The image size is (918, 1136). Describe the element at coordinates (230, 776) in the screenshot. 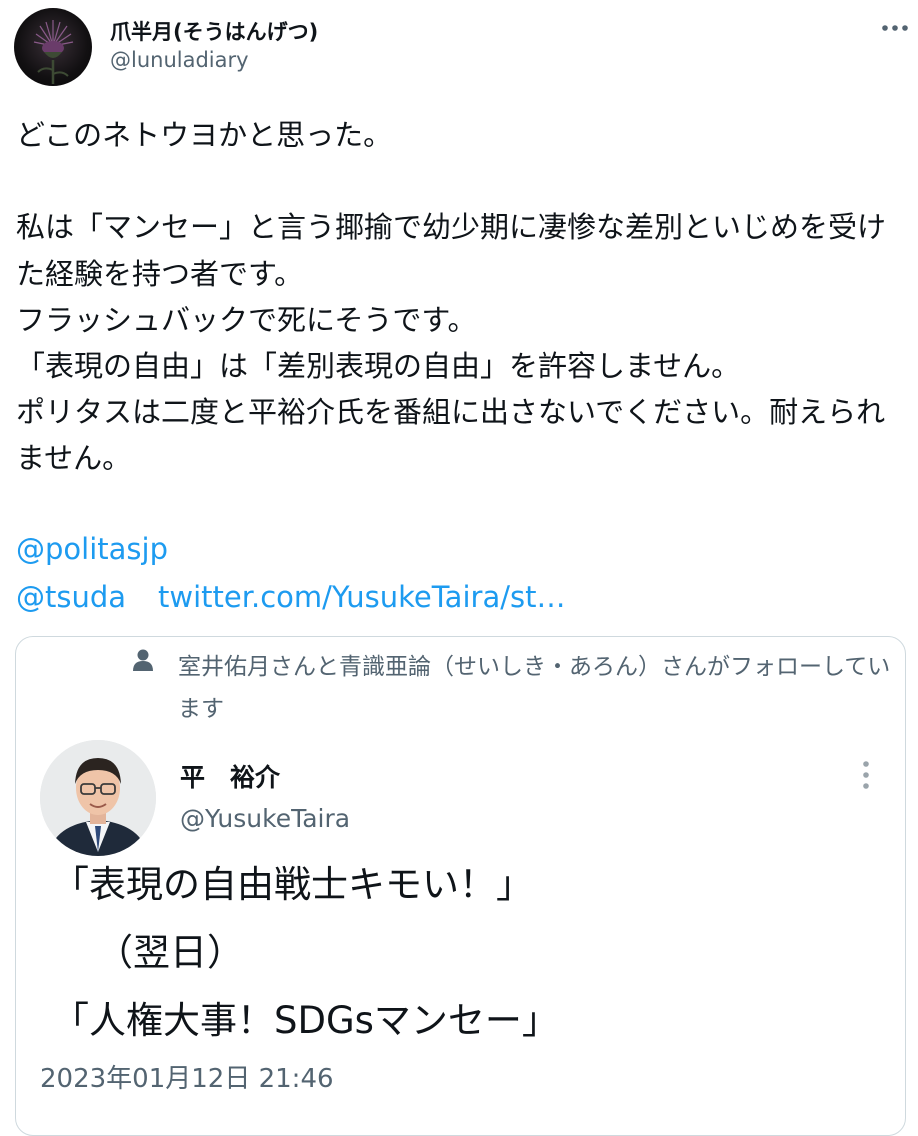

I see `quoted-author-display-name: 平 裕介` at that location.